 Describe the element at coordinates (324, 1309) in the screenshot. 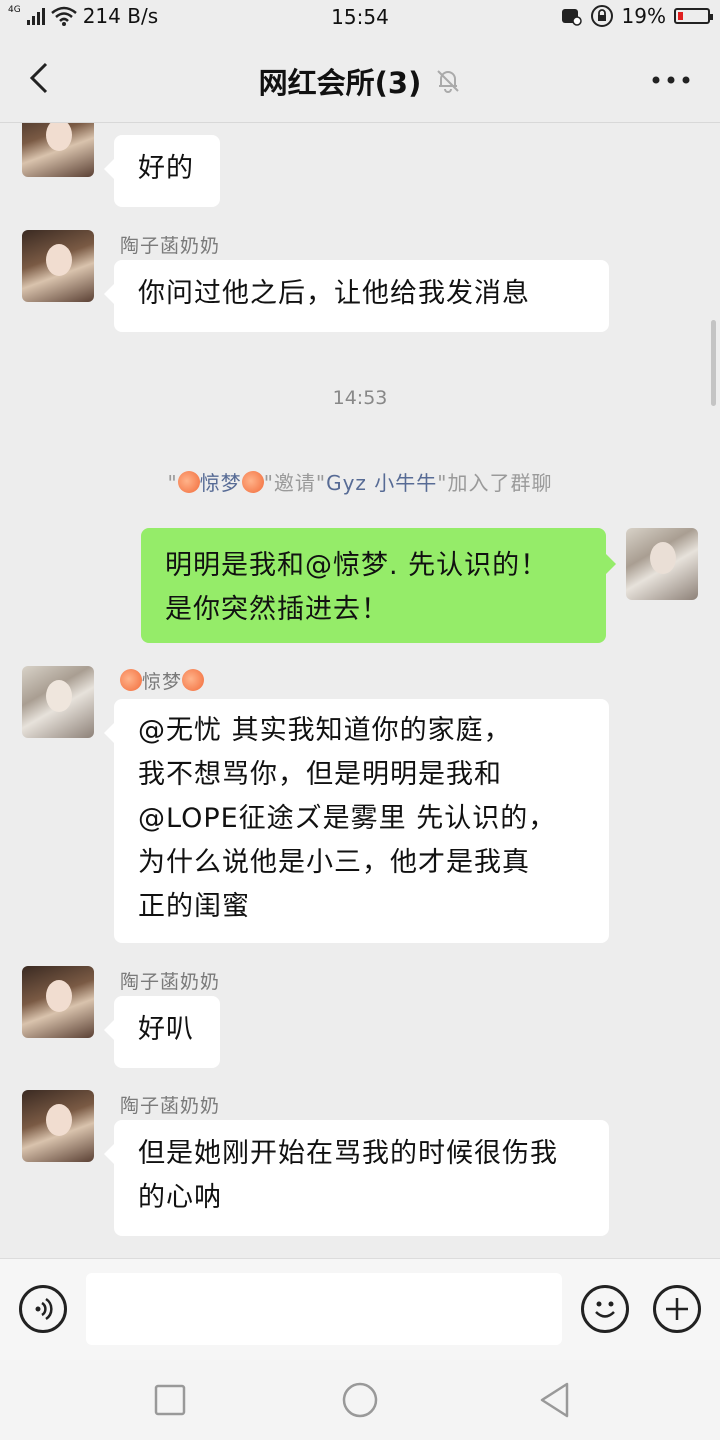

I see `message-input` at that location.